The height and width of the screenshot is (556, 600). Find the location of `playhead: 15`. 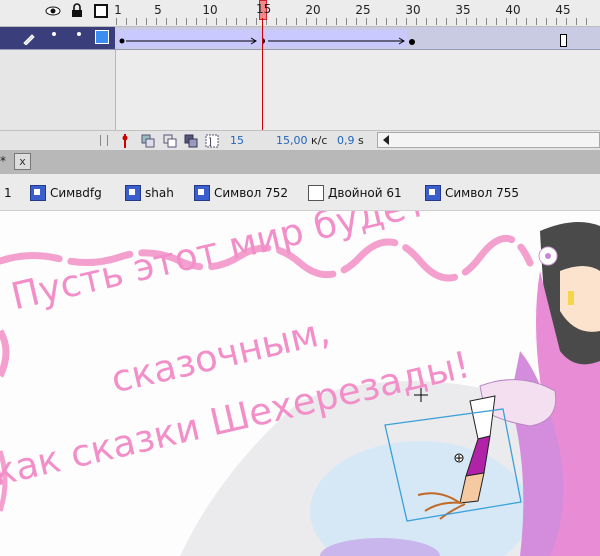

playhead: 15 is located at coordinates (263, 10).